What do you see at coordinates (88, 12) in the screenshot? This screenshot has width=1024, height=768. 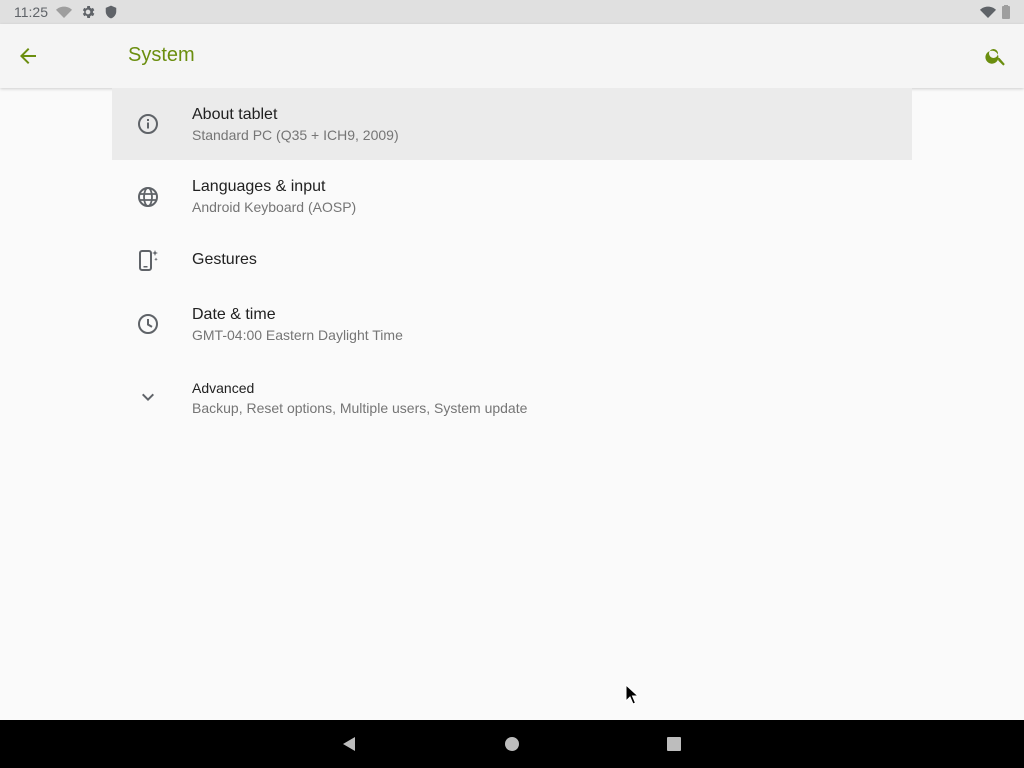 I see `settings-icon` at bounding box center [88, 12].